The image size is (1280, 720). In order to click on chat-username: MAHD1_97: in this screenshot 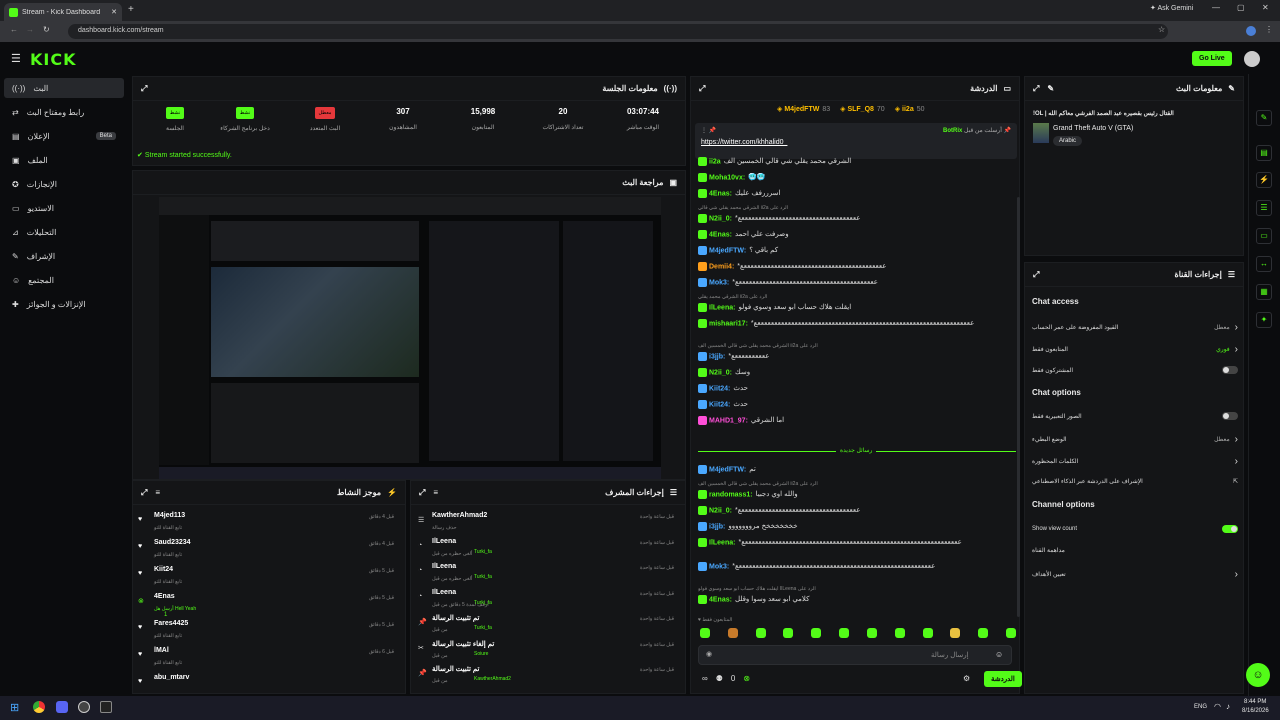, I will do `click(728, 420)`.